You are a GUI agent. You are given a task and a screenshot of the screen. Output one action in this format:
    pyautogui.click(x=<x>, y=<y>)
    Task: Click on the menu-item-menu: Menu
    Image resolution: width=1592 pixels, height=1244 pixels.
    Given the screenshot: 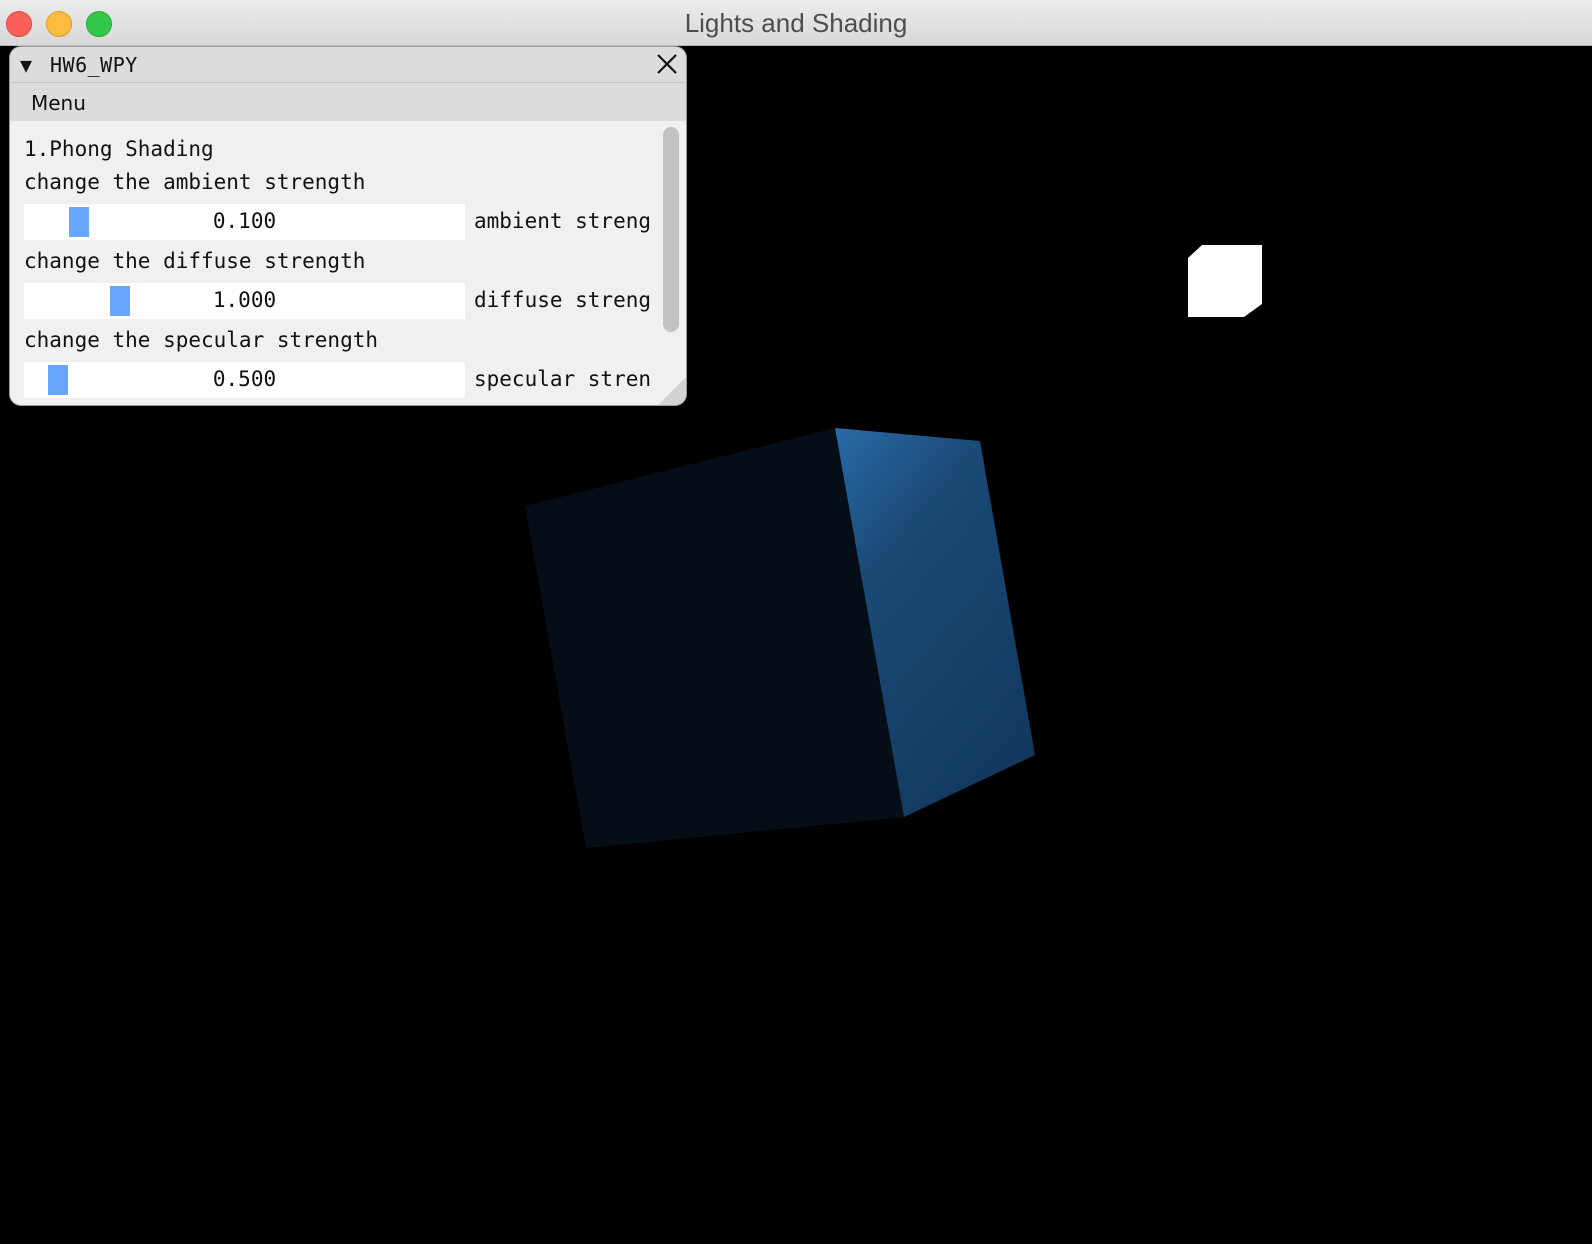 What is the action you would take?
    pyautogui.click(x=58, y=103)
    